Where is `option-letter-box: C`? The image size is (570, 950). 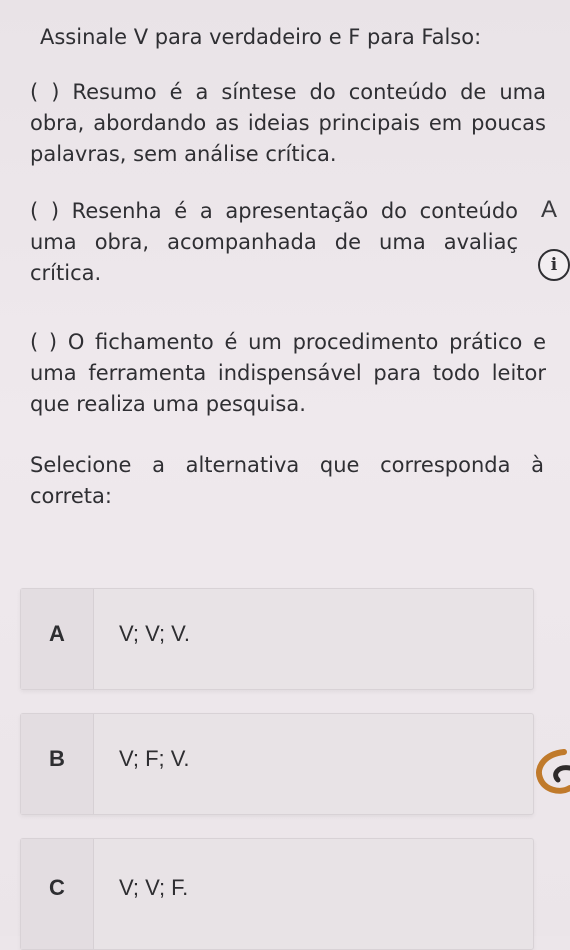
option-letter-box: C is located at coordinates (57, 894).